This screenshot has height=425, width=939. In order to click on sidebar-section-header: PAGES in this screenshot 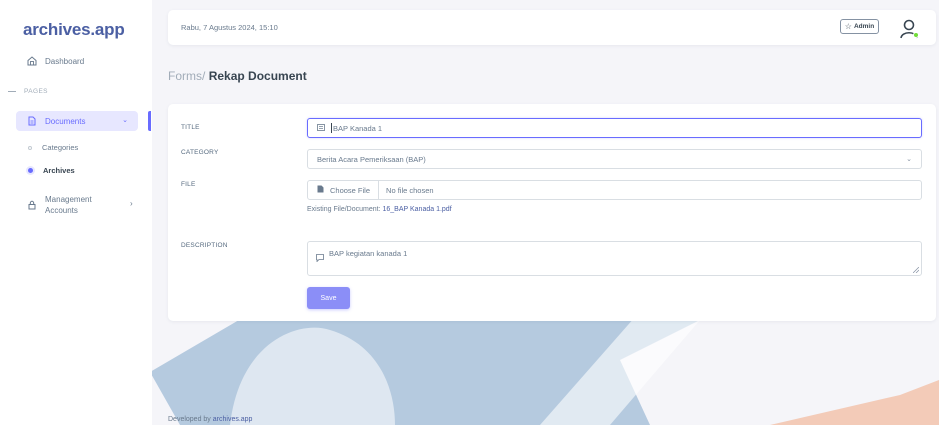, I will do `click(28, 91)`.